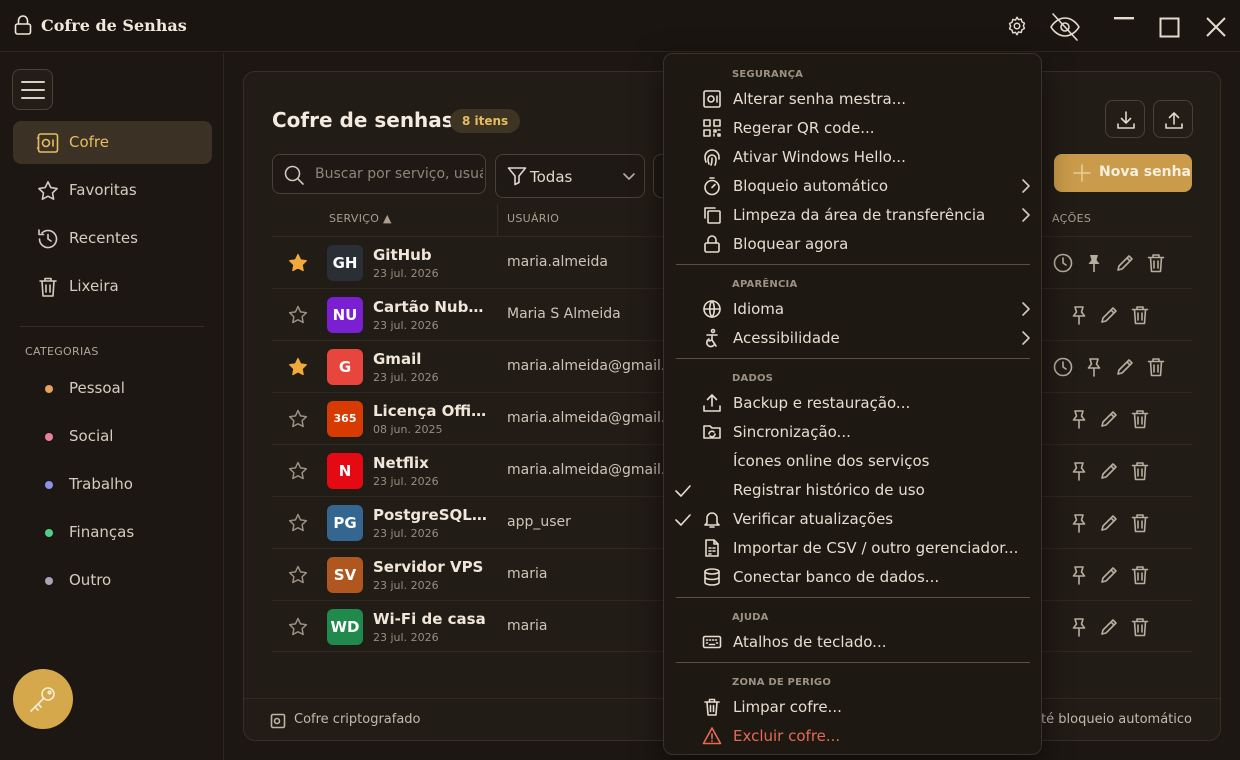 Image resolution: width=1240 pixels, height=760 pixels. What do you see at coordinates (1216, 27) in the screenshot?
I see `close-button` at bounding box center [1216, 27].